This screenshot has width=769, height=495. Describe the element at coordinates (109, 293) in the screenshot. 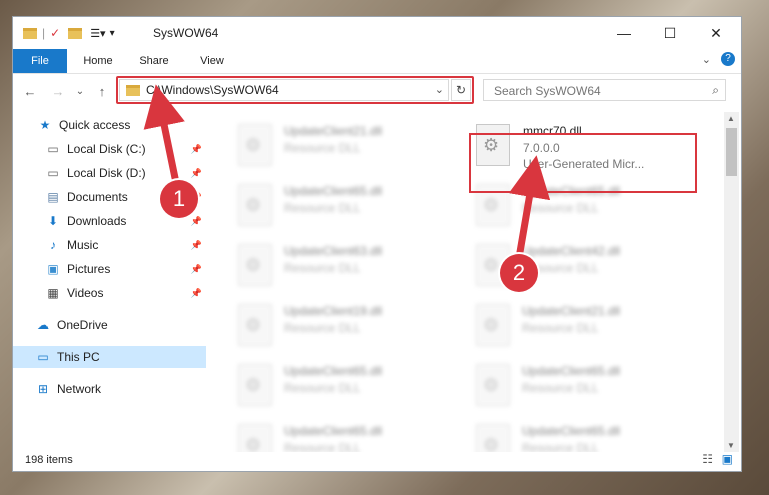

I see `nav-videos: ▦ Videos 📌` at that location.